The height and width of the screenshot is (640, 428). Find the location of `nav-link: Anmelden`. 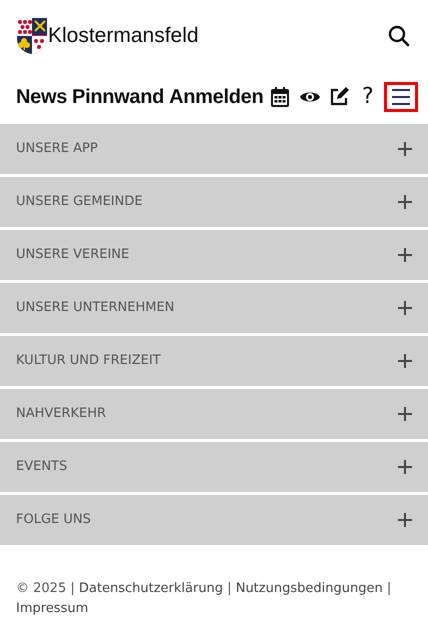

nav-link: Anmelden is located at coordinates (216, 97).